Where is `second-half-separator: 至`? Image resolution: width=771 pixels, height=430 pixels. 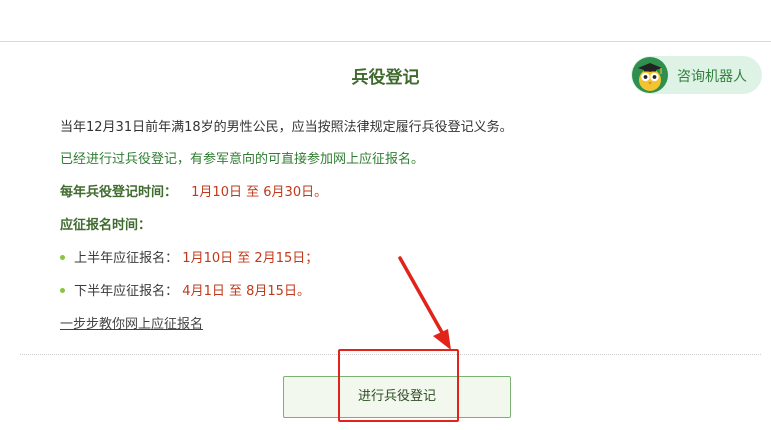
second-half-separator: 至 is located at coordinates (235, 291).